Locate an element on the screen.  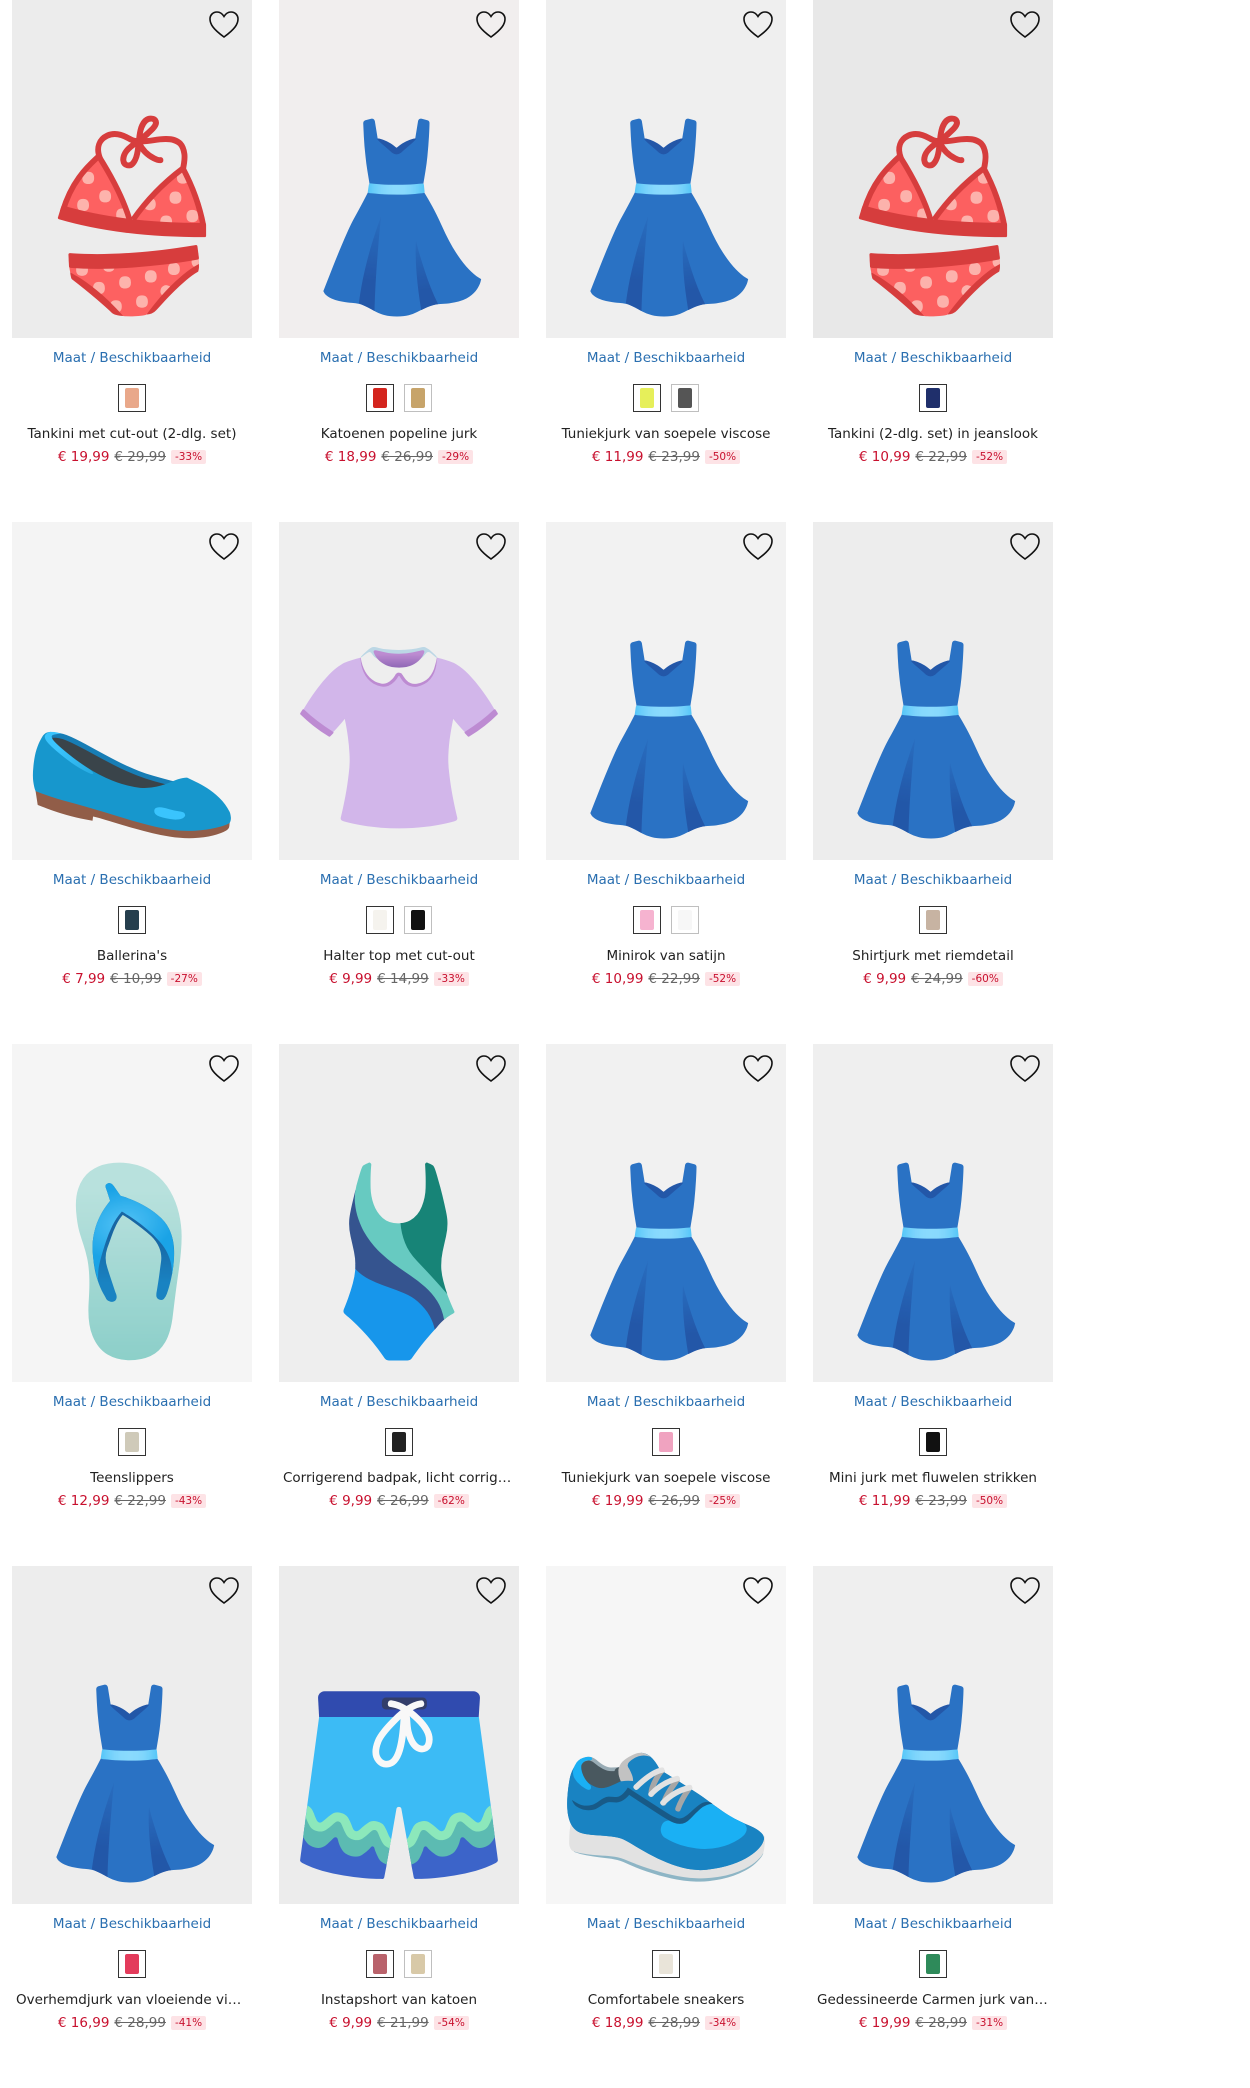
product-image: 👚 is located at coordinates (399, 691).